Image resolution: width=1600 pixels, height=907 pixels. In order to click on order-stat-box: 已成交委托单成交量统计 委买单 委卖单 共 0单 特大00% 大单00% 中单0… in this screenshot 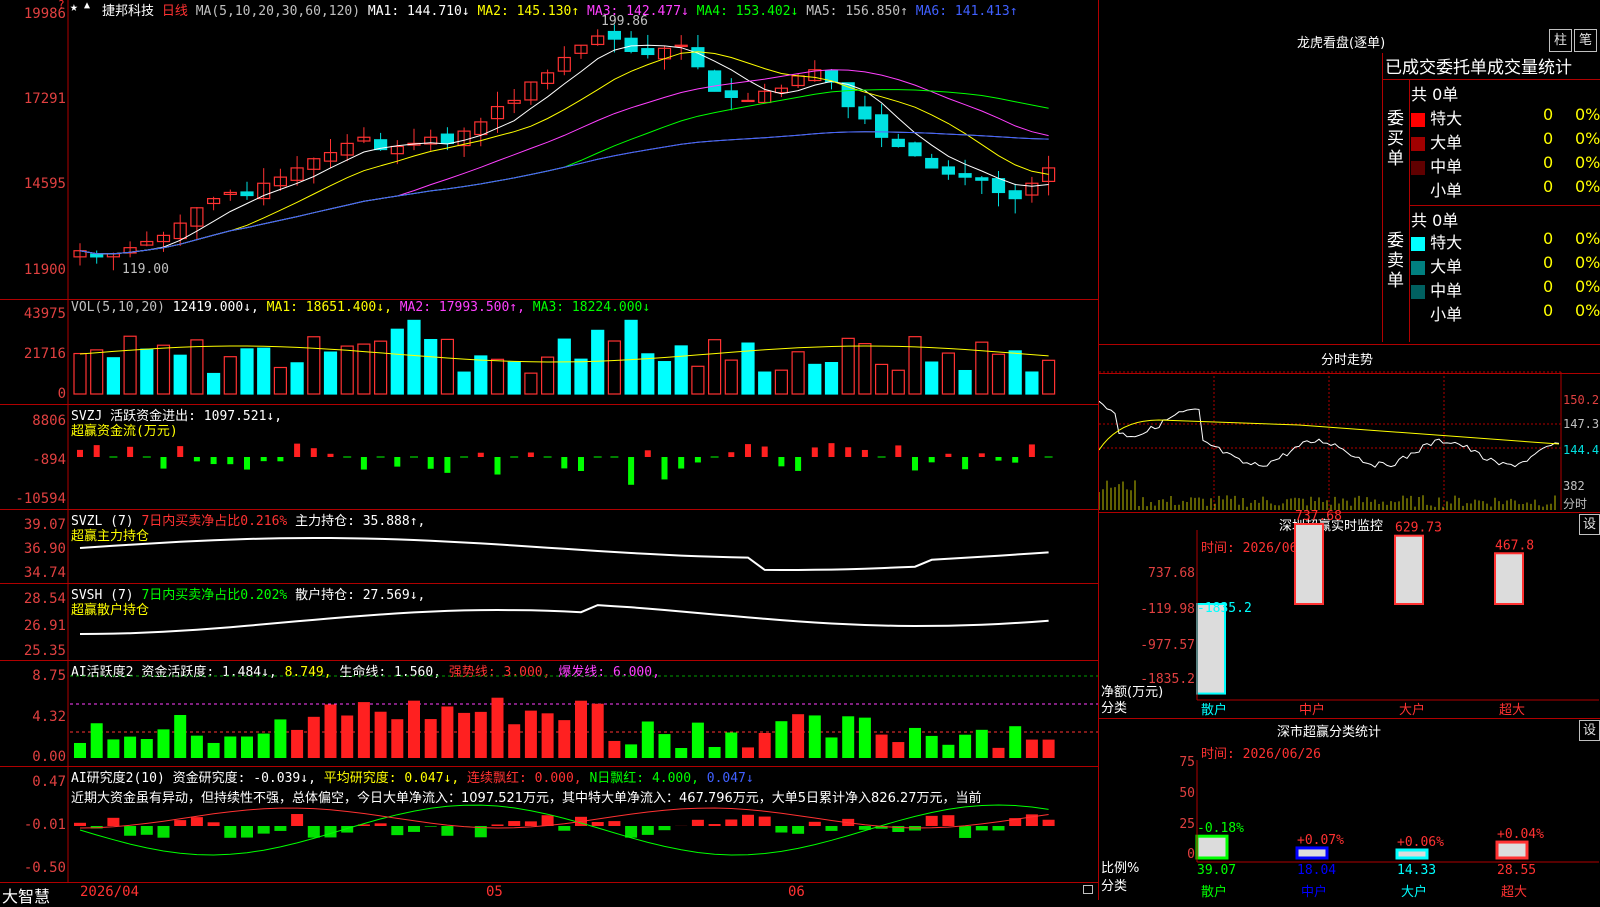, I will do `click(1491, 197)`.